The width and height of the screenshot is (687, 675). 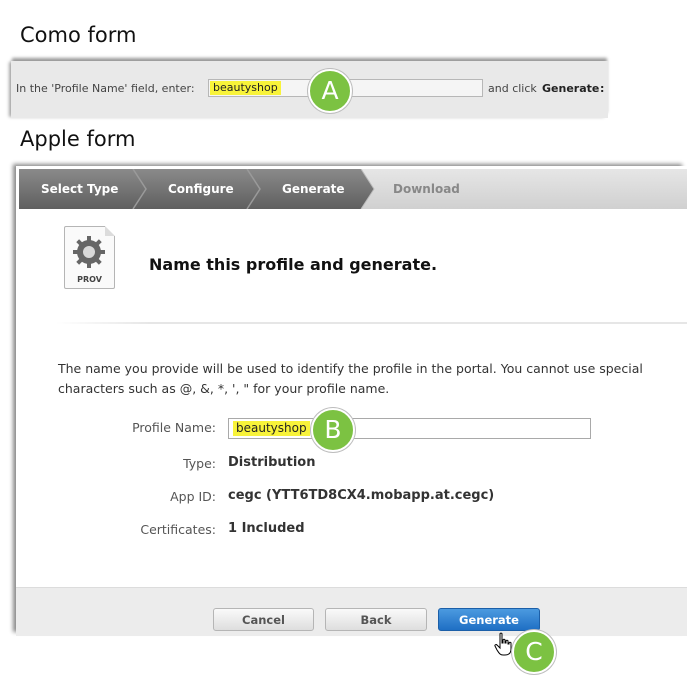 What do you see at coordinates (602, 88) in the screenshot?
I see `como-generate-colon: :` at bounding box center [602, 88].